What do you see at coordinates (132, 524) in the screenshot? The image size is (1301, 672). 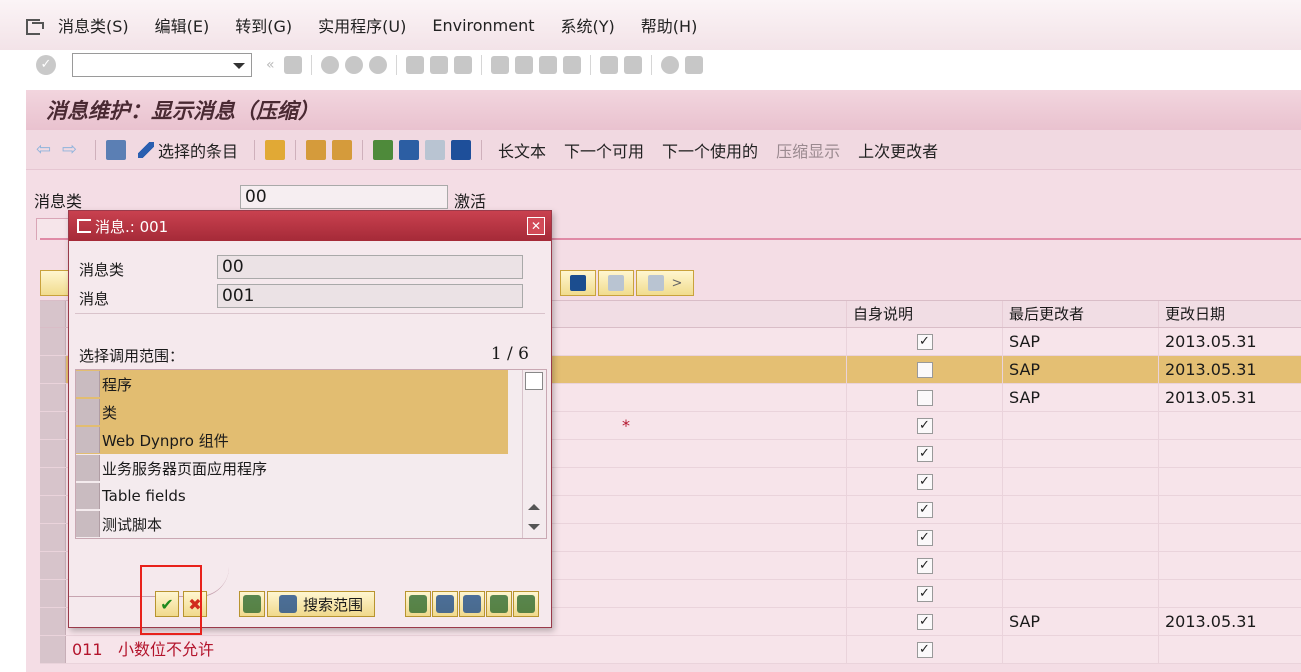 I see `scope-item-label: 测试脚本` at bounding box center [132, 524].